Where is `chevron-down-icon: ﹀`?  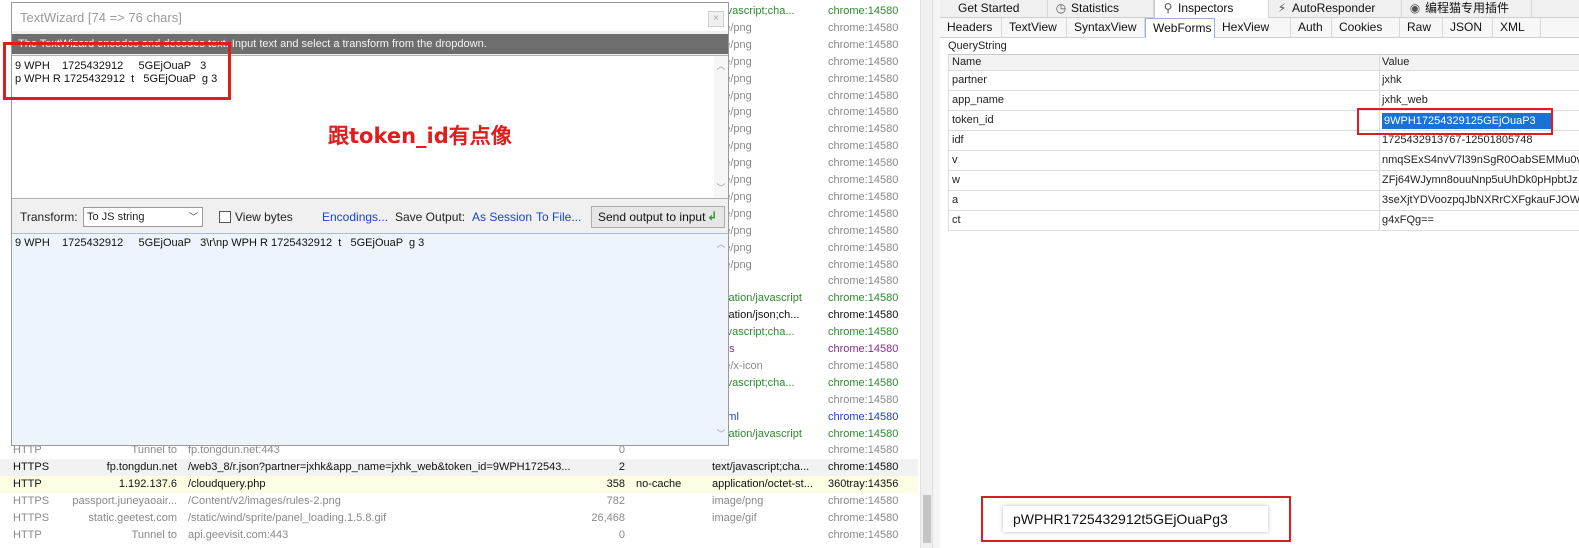 chevron-down-icon: ﹀ is located at coordinates (193, 217).